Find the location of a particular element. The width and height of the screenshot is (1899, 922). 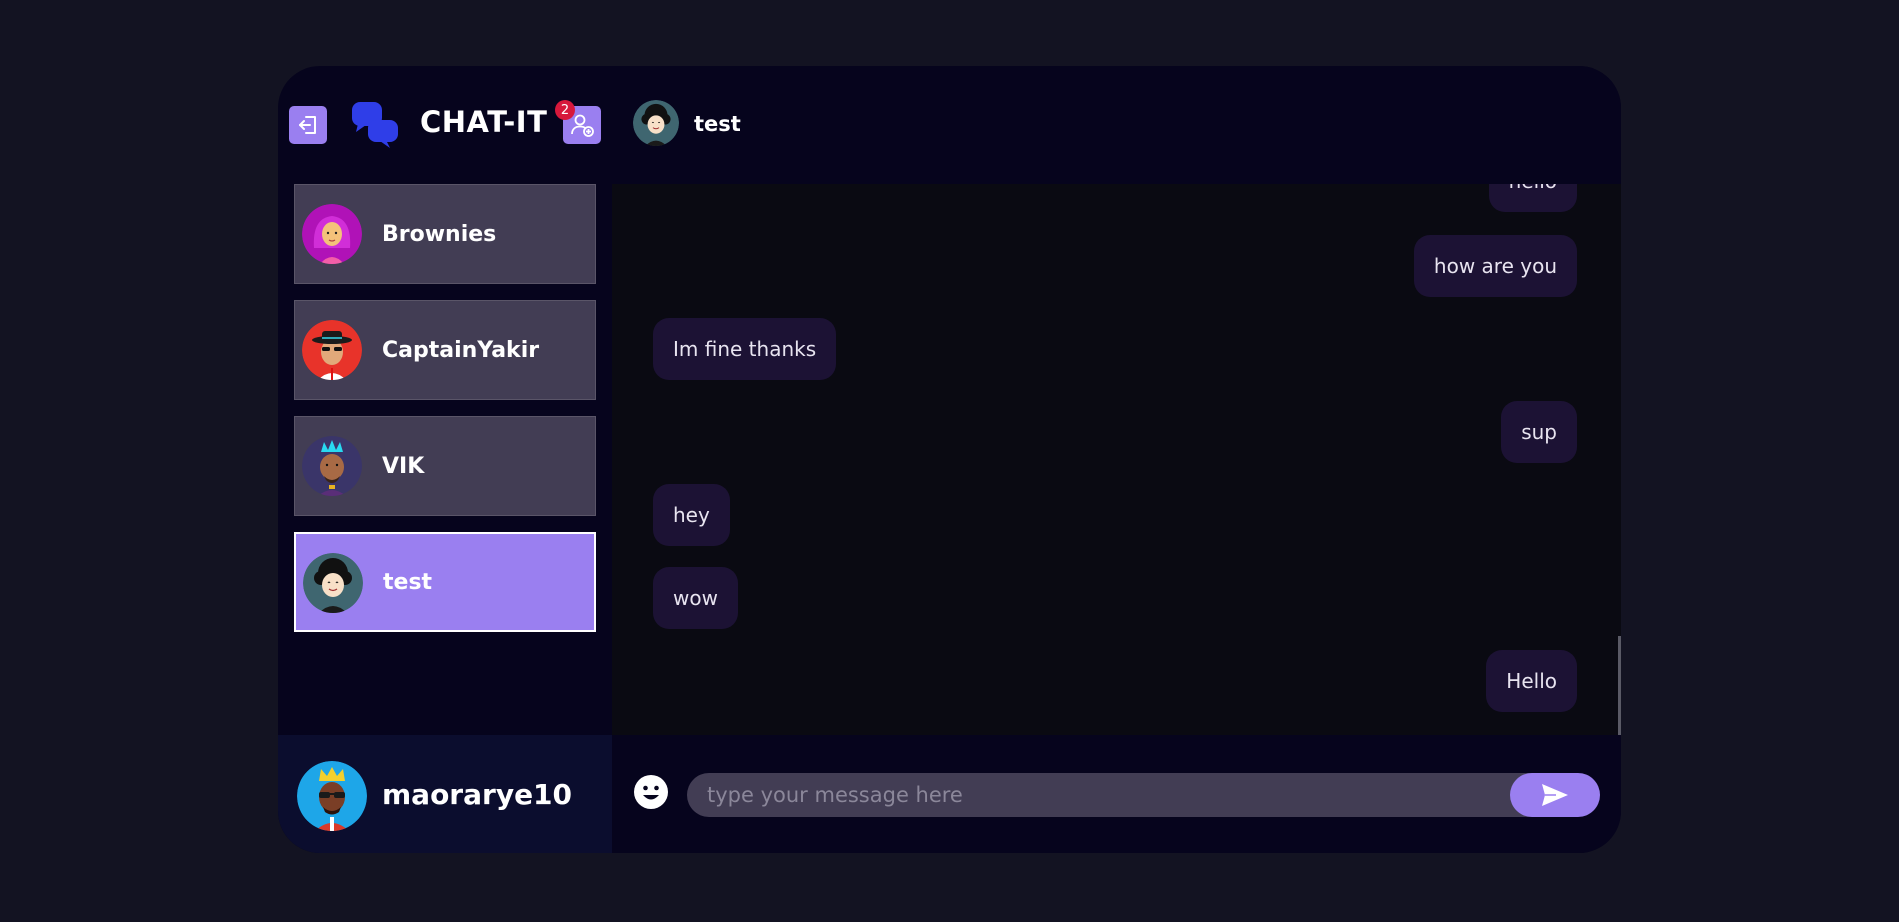

message-bubble-sent: how are you is located at coordinates (1495, 266).